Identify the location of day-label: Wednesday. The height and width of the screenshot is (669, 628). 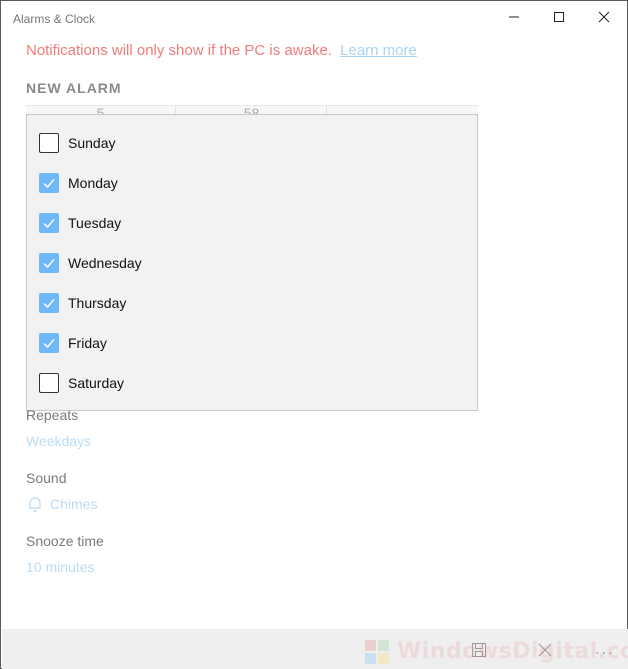
(105, 263).